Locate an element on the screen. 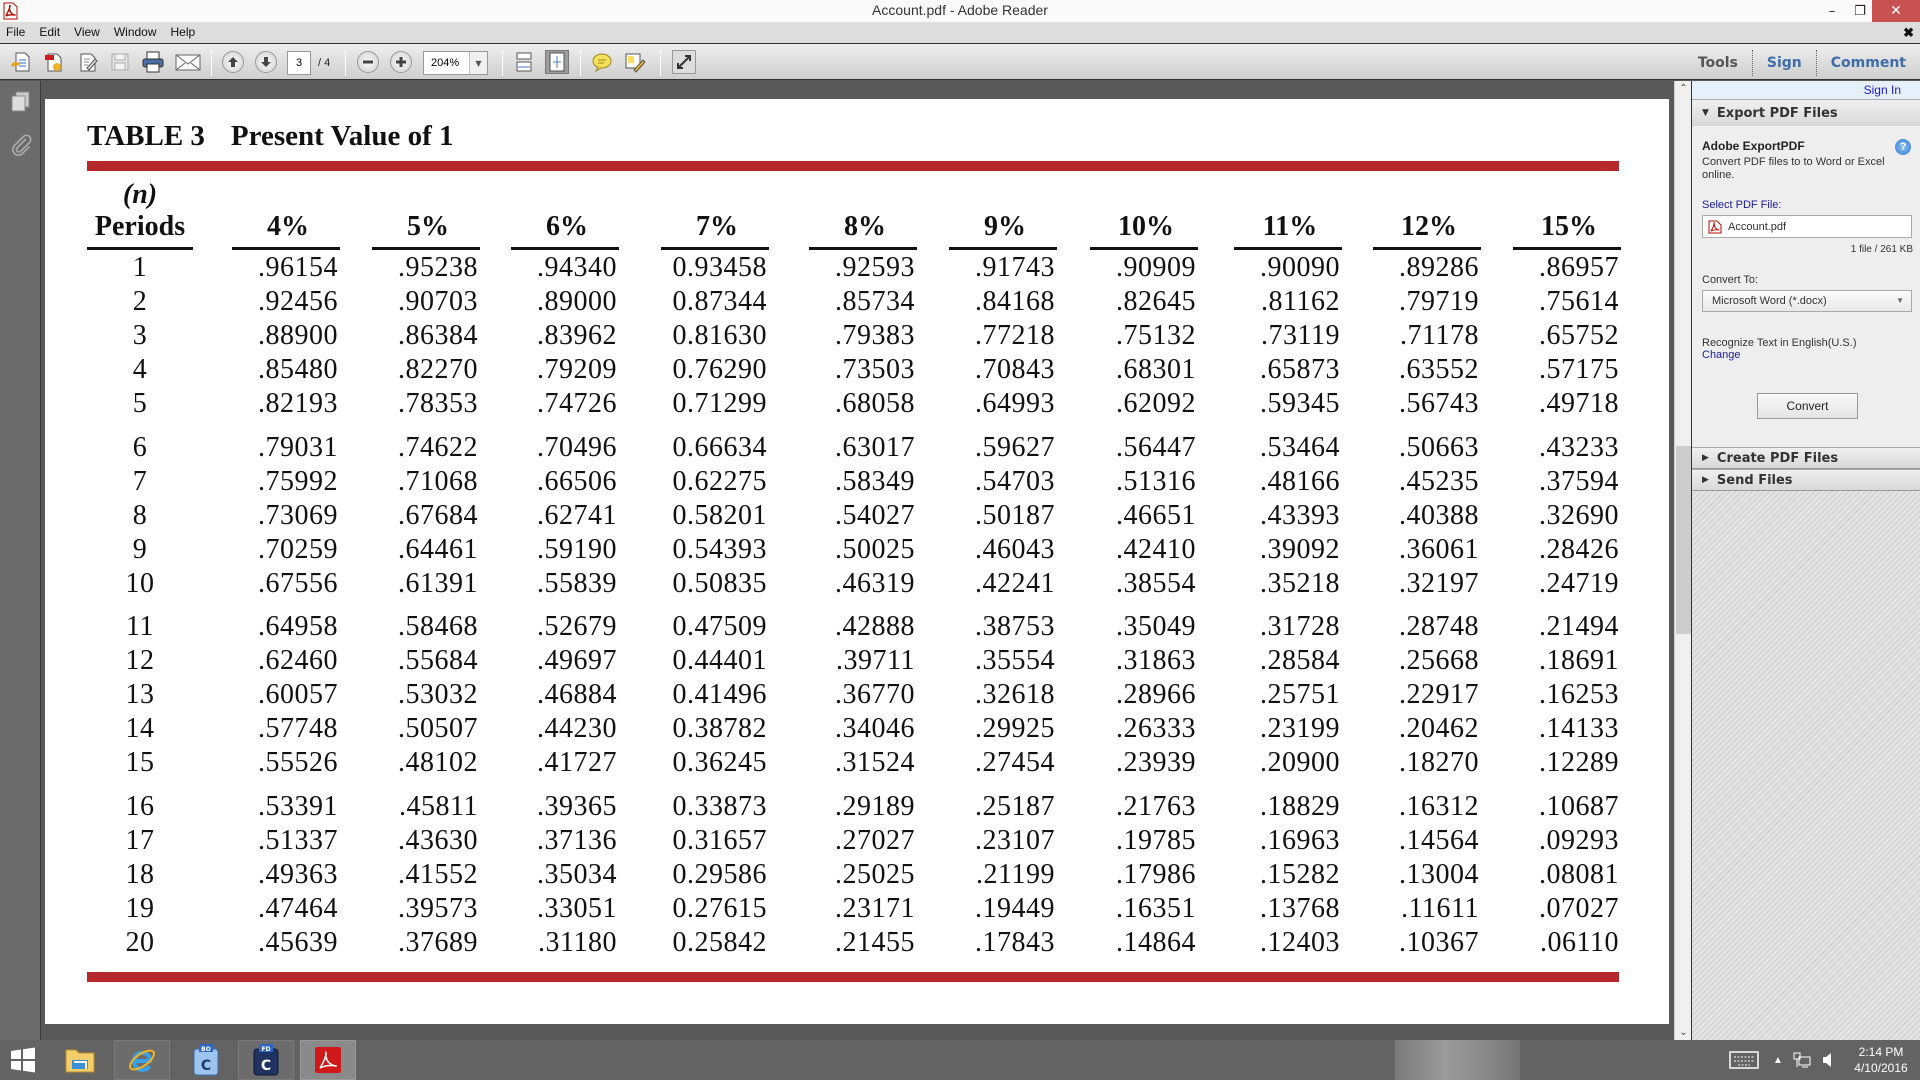 The image size is (1920, 1080). svg-text: FD is located at coordinates (265, 1049).